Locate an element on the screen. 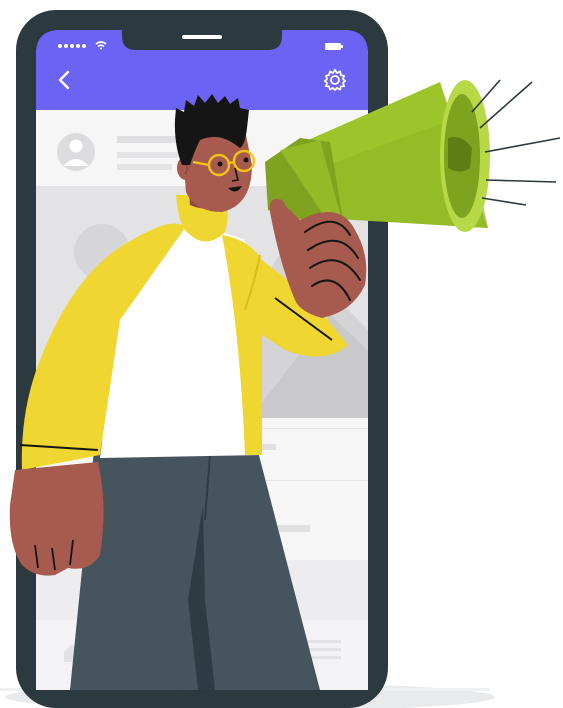 This screenshot has height=708, width=563. post-header is located at coordinates (122, 152).